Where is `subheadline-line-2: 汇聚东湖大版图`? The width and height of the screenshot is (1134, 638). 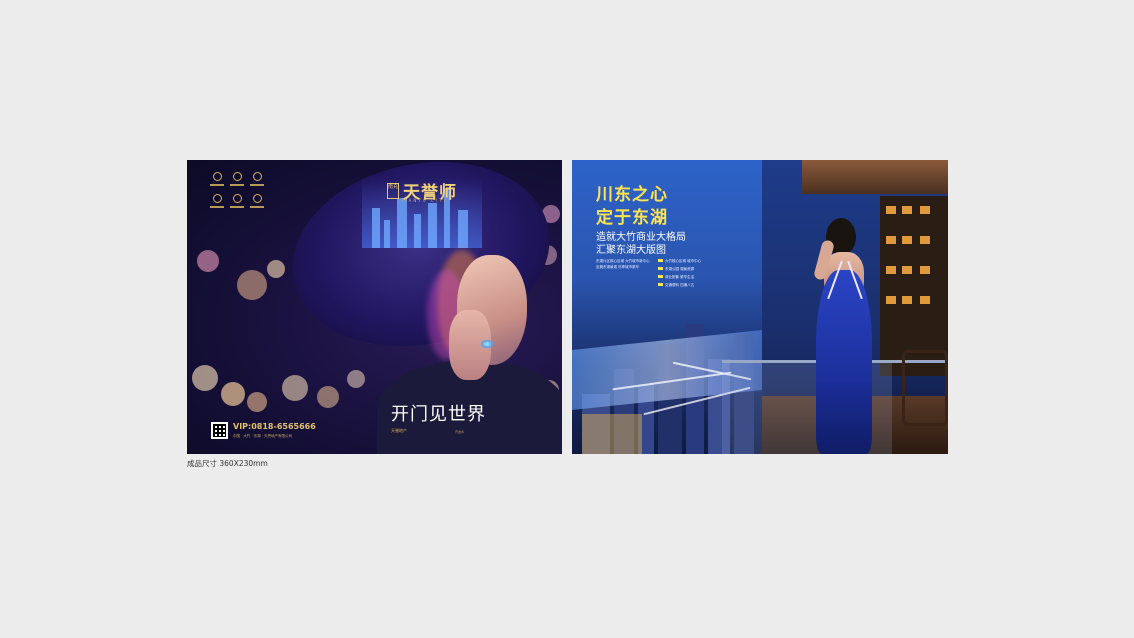
subheadline-line-2: 汇聚东湖大版图 is located at coordinates (631, 250).